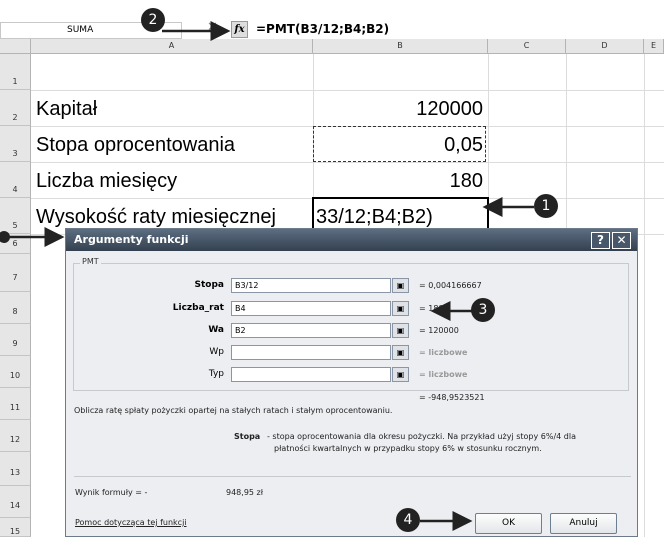  What do you see at coordinates (483, 310) in the screenshot?
I see `callout-badge-3: 3` at bounding box center [483, 310].